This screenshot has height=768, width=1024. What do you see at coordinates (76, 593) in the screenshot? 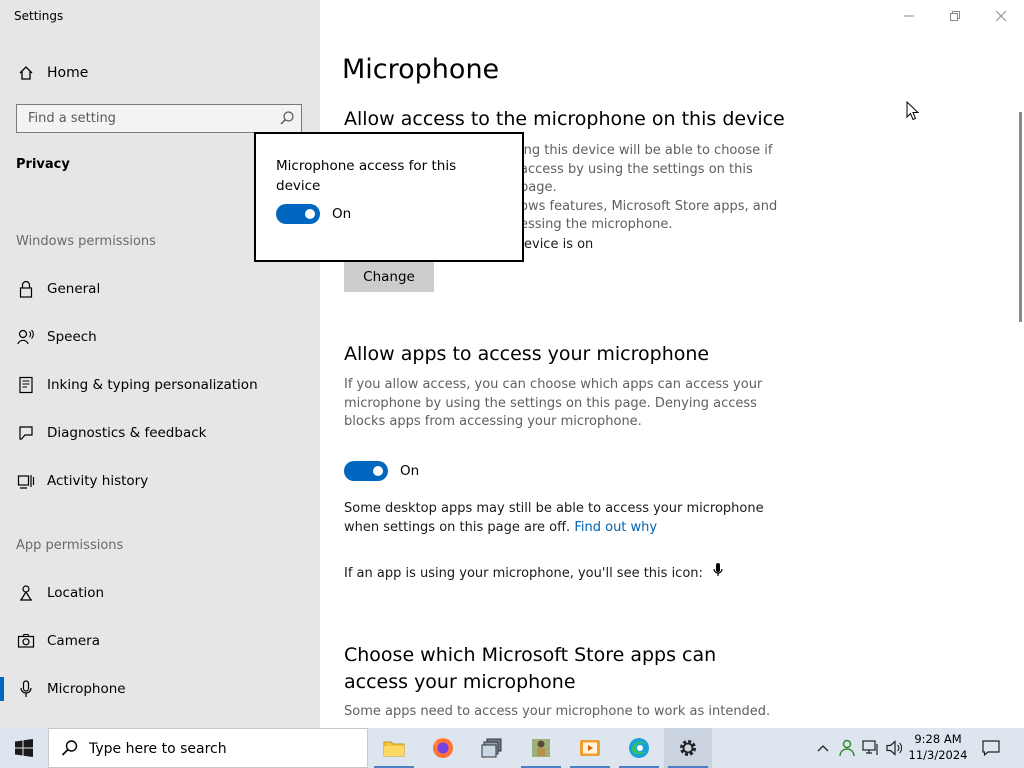
I see `sidebar-item-label: Location` at bounding box center [76, 593].